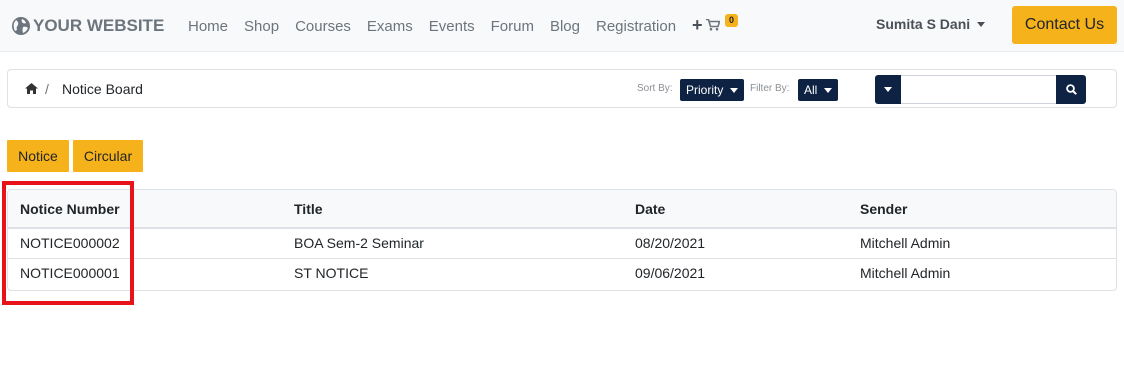 This screenshot has width=1124, height=365. I want to click on filter-dropdown: All, so click(818, 90).